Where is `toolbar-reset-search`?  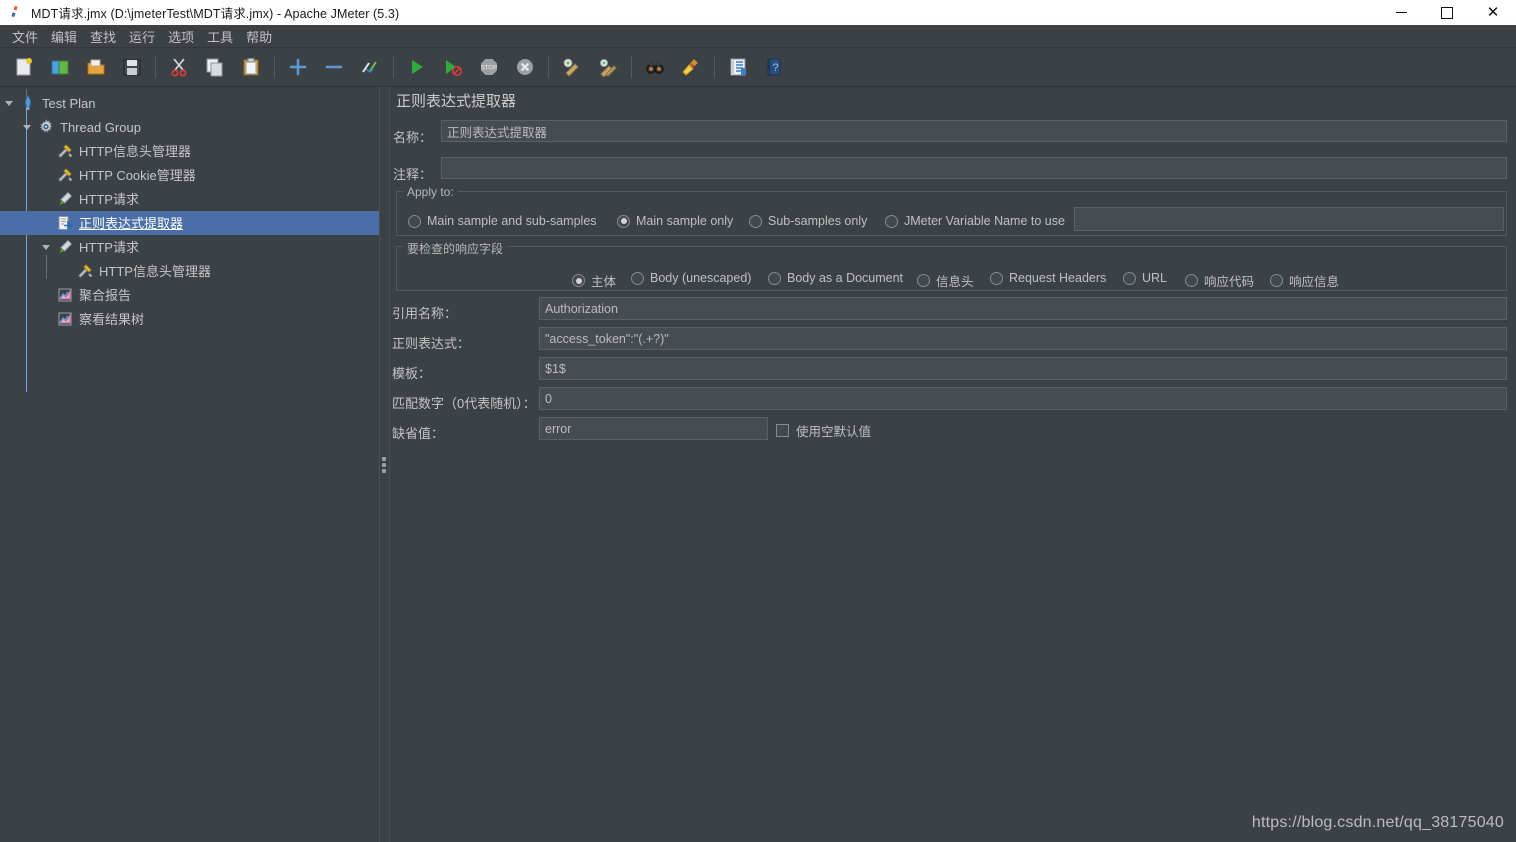
toolbar-reset-search is located at coordinates (691, 67).